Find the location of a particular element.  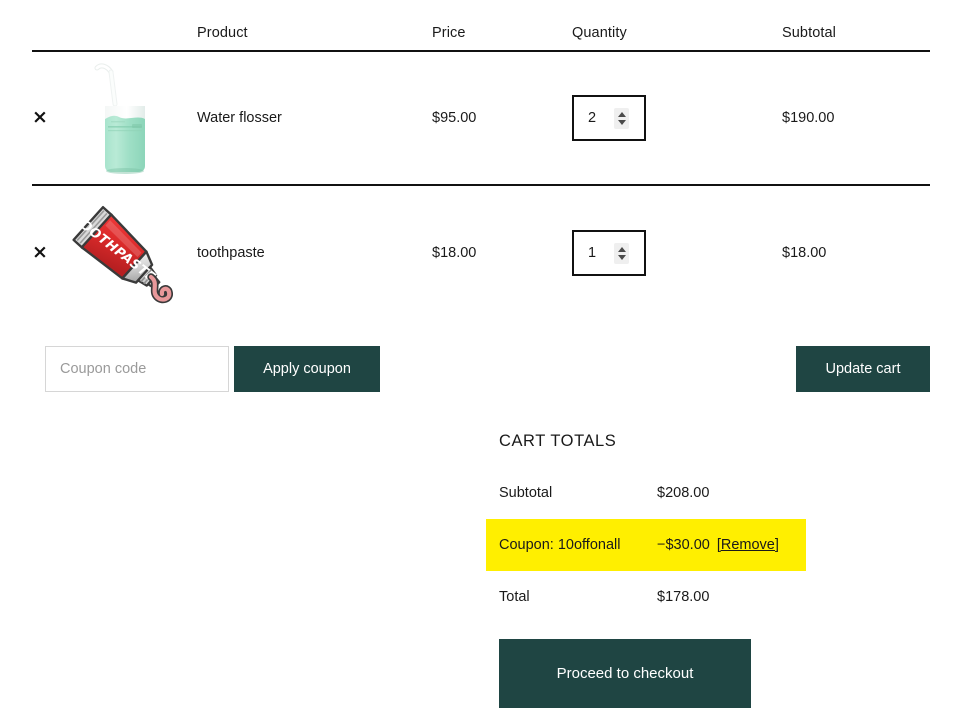

apply-coupon-button: Apply coupon is located at coordinates (307, 369).